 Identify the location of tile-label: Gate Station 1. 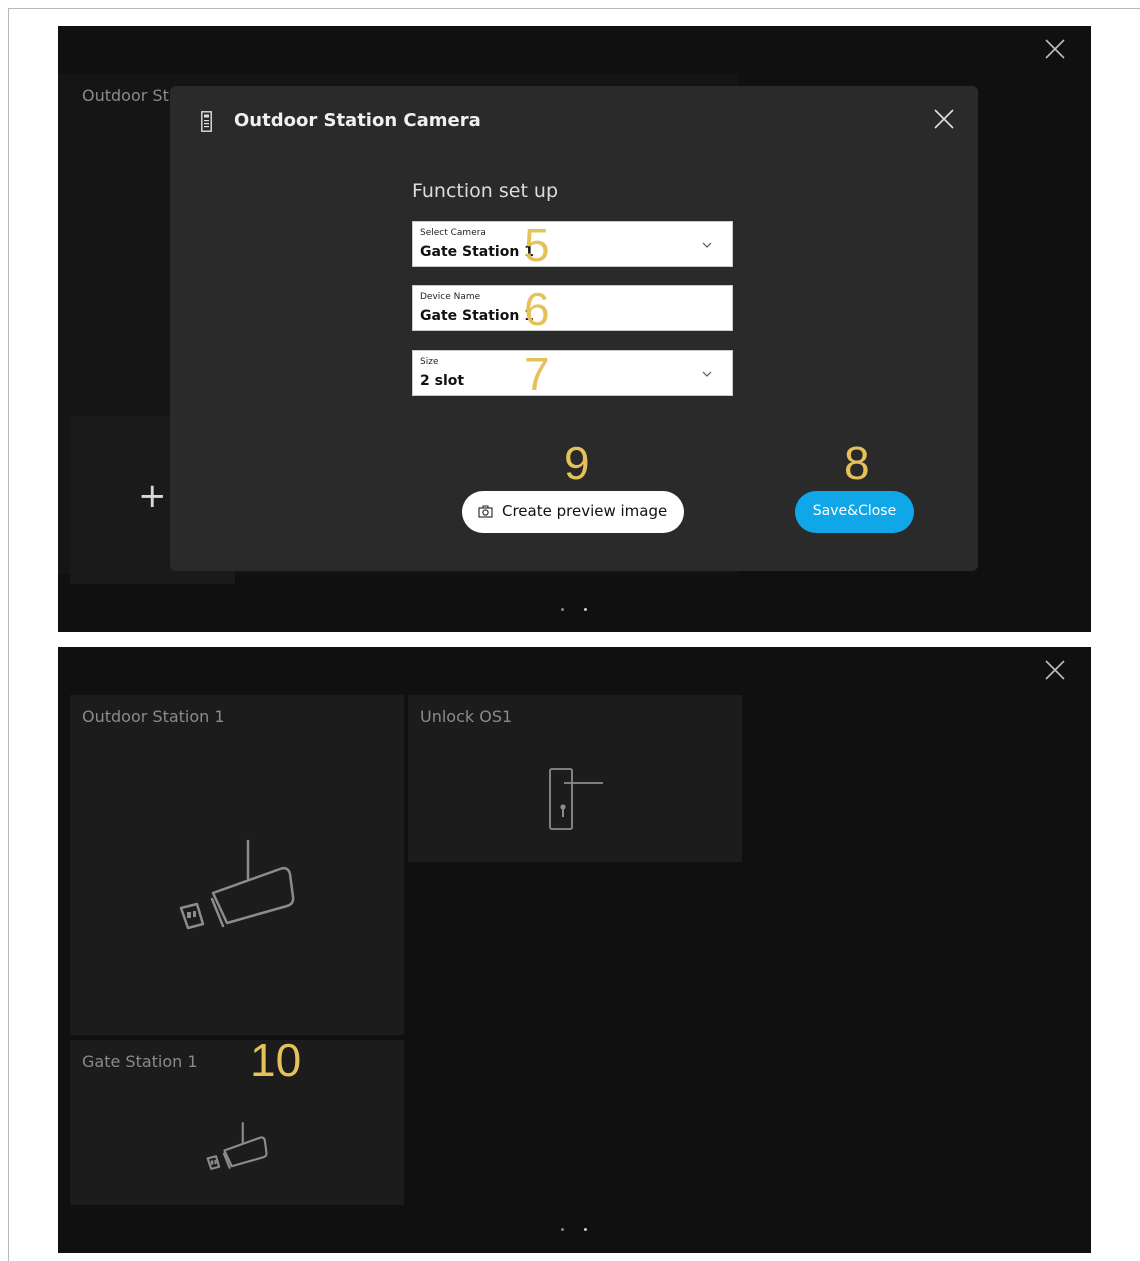
(140, 1061).